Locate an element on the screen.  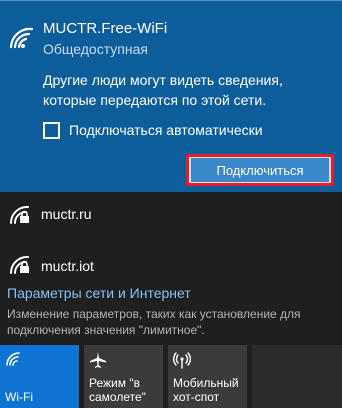
hotspot-icon is located at coordinates (182, 360).